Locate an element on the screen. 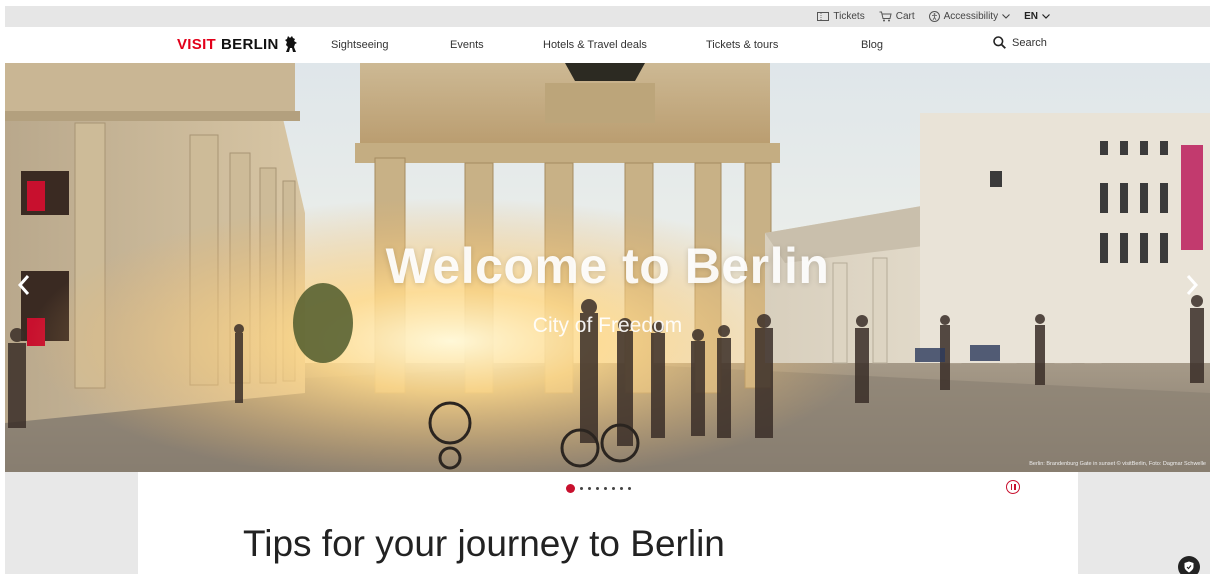 This screenshot has width=1212, height=574. hero-subtitle: City of Freedom is located at coordinates (607, 325).